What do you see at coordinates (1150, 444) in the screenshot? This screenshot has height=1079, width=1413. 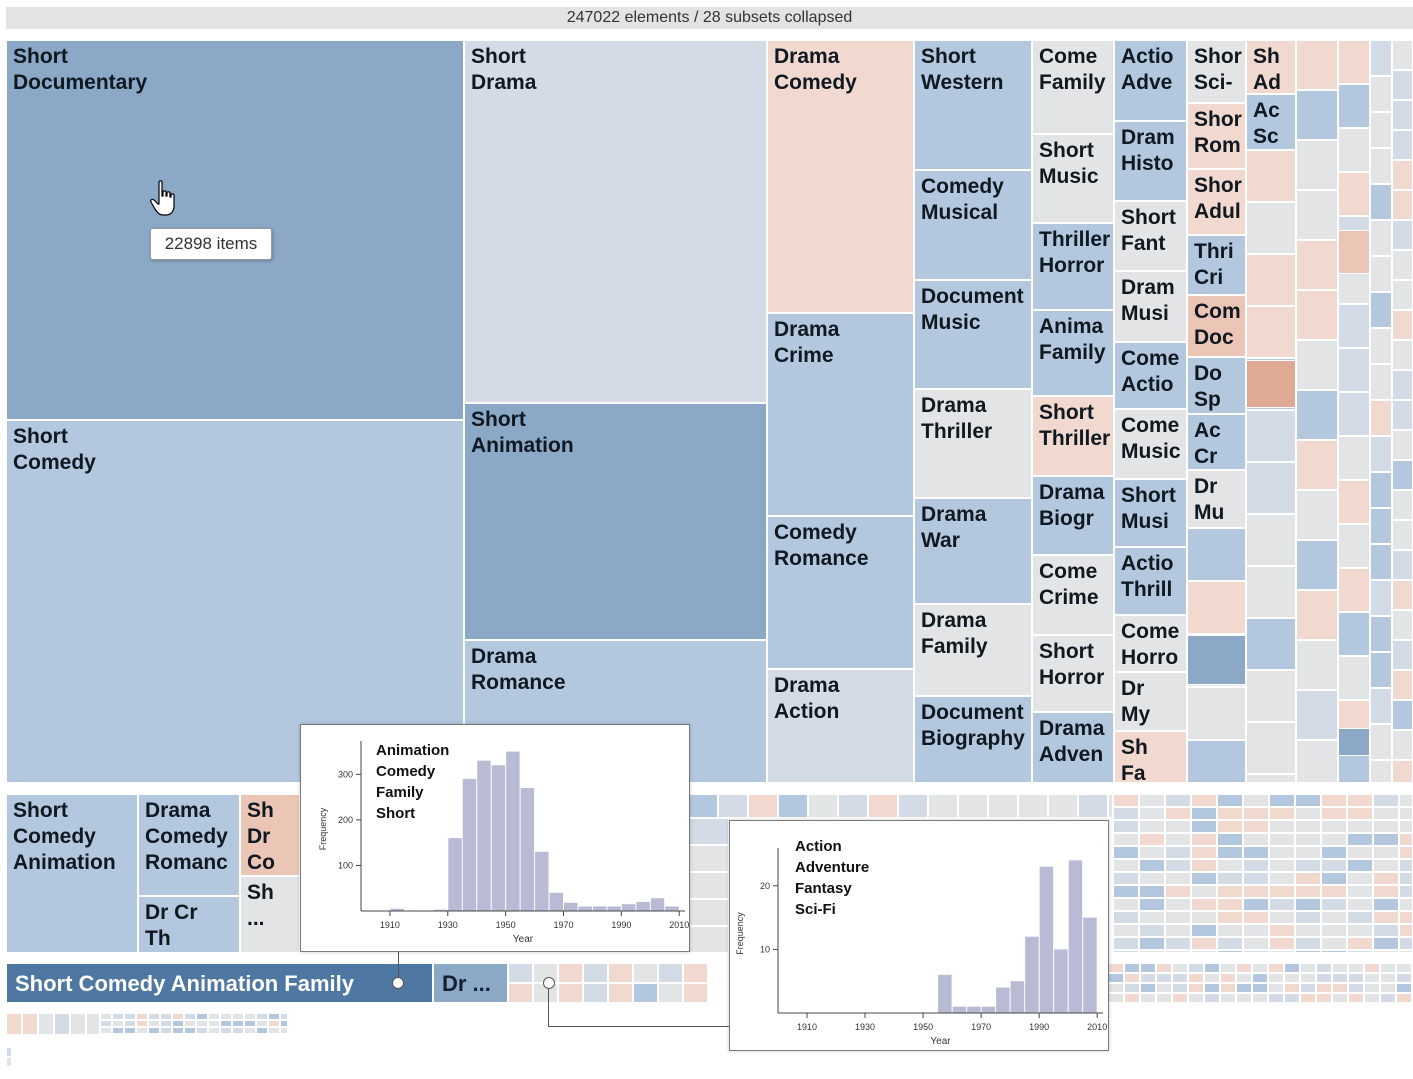 I see `treemap-tile: Come Music` at bounding box center [1150, 444].